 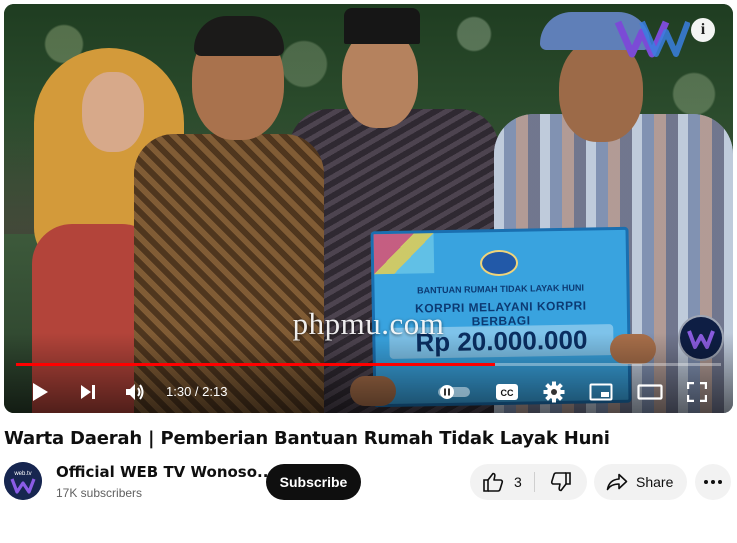 I want to click on subscribe-button: Subscribe, so click(x=313, y=482).